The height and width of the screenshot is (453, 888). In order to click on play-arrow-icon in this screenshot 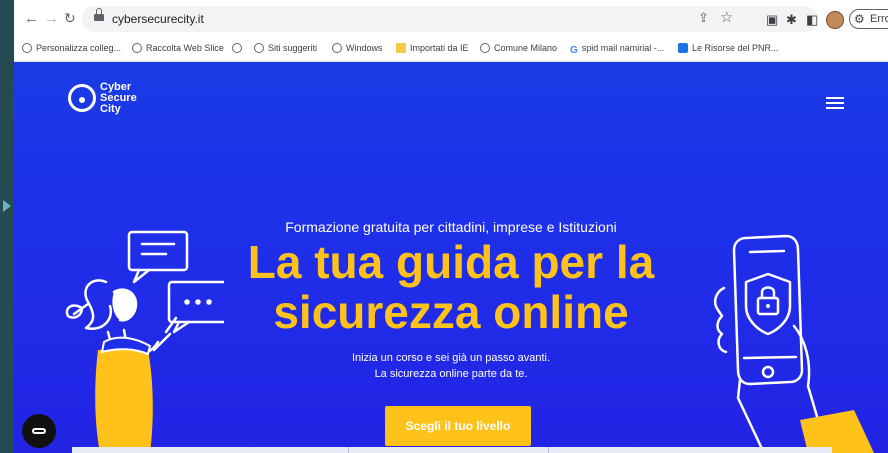, I will do `click(7, 206)`.